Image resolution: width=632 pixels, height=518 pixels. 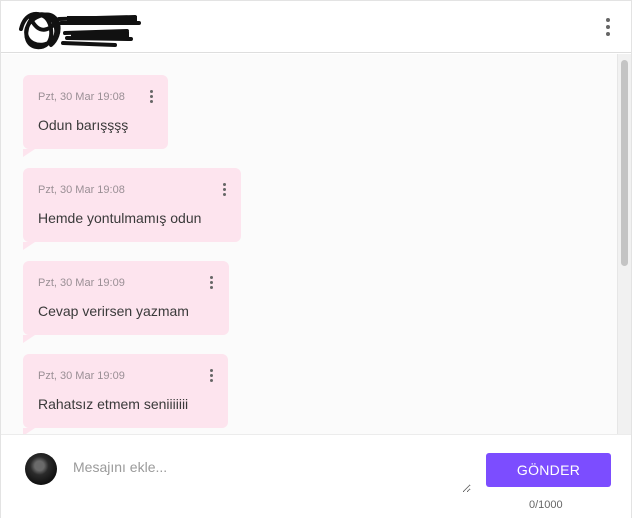 What do you see at coordinates (113, 404) in the screenshot?
I see `message-text: Rahatsız etmem seniiiiiii` at bounding box center [113, 404].